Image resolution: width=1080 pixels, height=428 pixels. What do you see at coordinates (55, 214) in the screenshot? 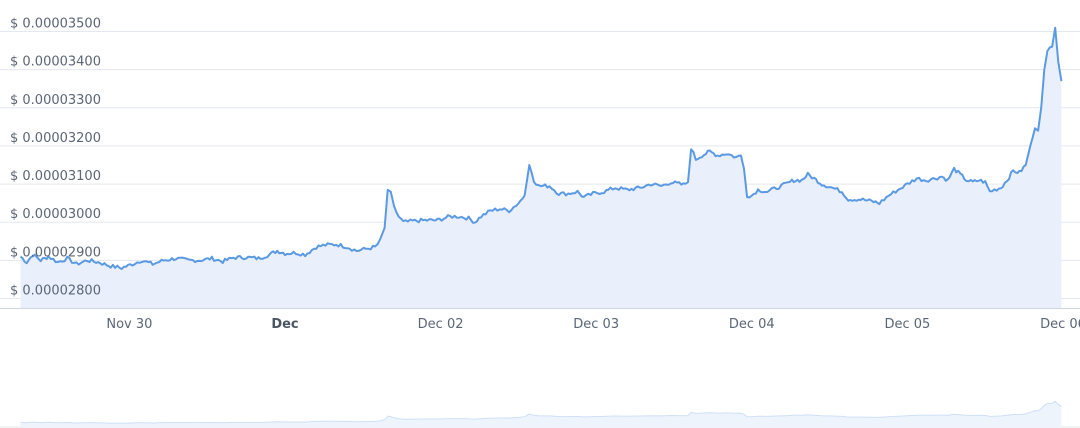
I see `y-tick-label: $ 0.00003000` at bounding box center [55, 214].